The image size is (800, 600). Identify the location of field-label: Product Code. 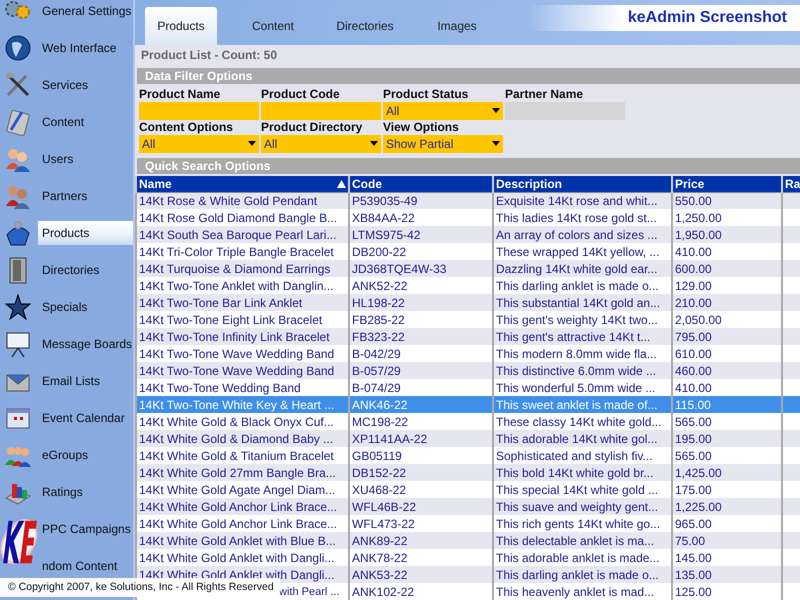
(301, 94).